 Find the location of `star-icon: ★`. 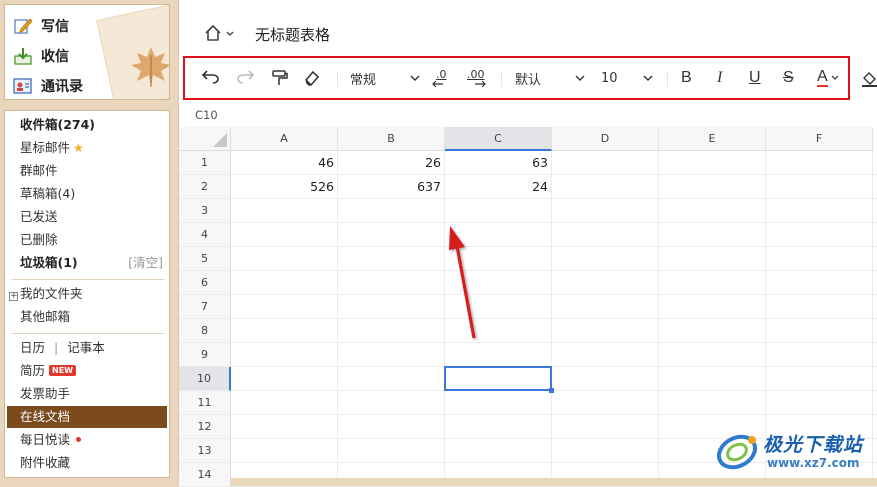

star-icon: ★ is located at coordinates (78, 148).